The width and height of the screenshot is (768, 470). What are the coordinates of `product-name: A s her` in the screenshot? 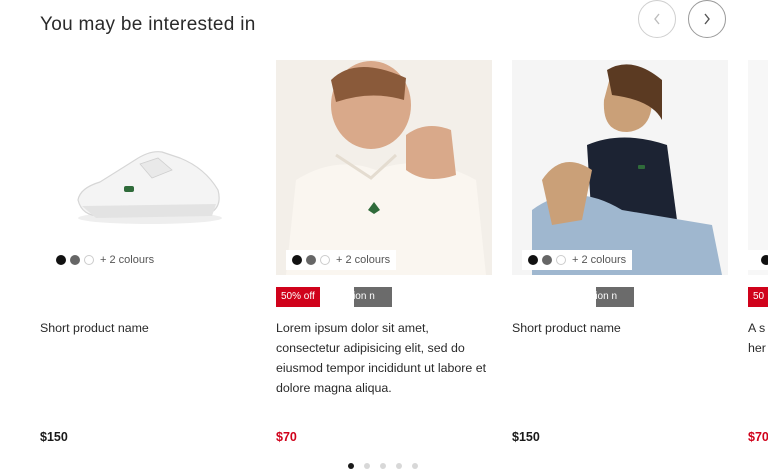 It's located at (758, 338).